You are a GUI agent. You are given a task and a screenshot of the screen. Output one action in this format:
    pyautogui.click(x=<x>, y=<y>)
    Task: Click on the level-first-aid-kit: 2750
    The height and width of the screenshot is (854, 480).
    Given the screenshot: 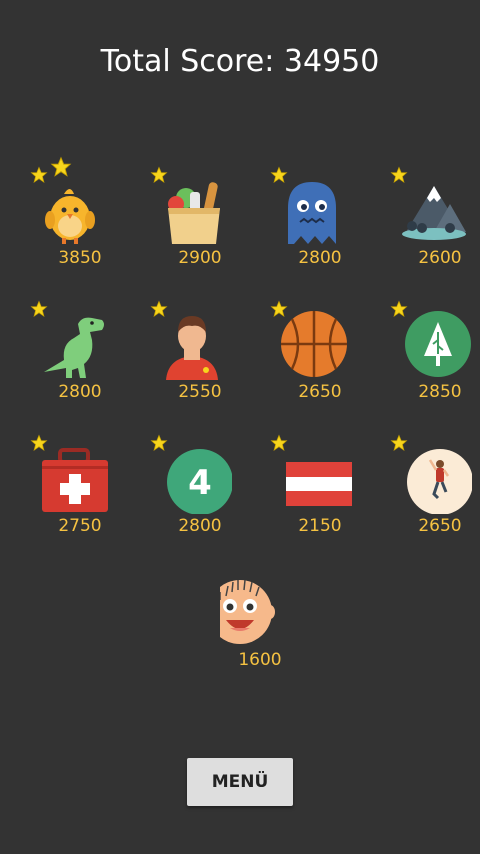 What is the action you would take?
    pyautogui.click(x=70, y=478)
    